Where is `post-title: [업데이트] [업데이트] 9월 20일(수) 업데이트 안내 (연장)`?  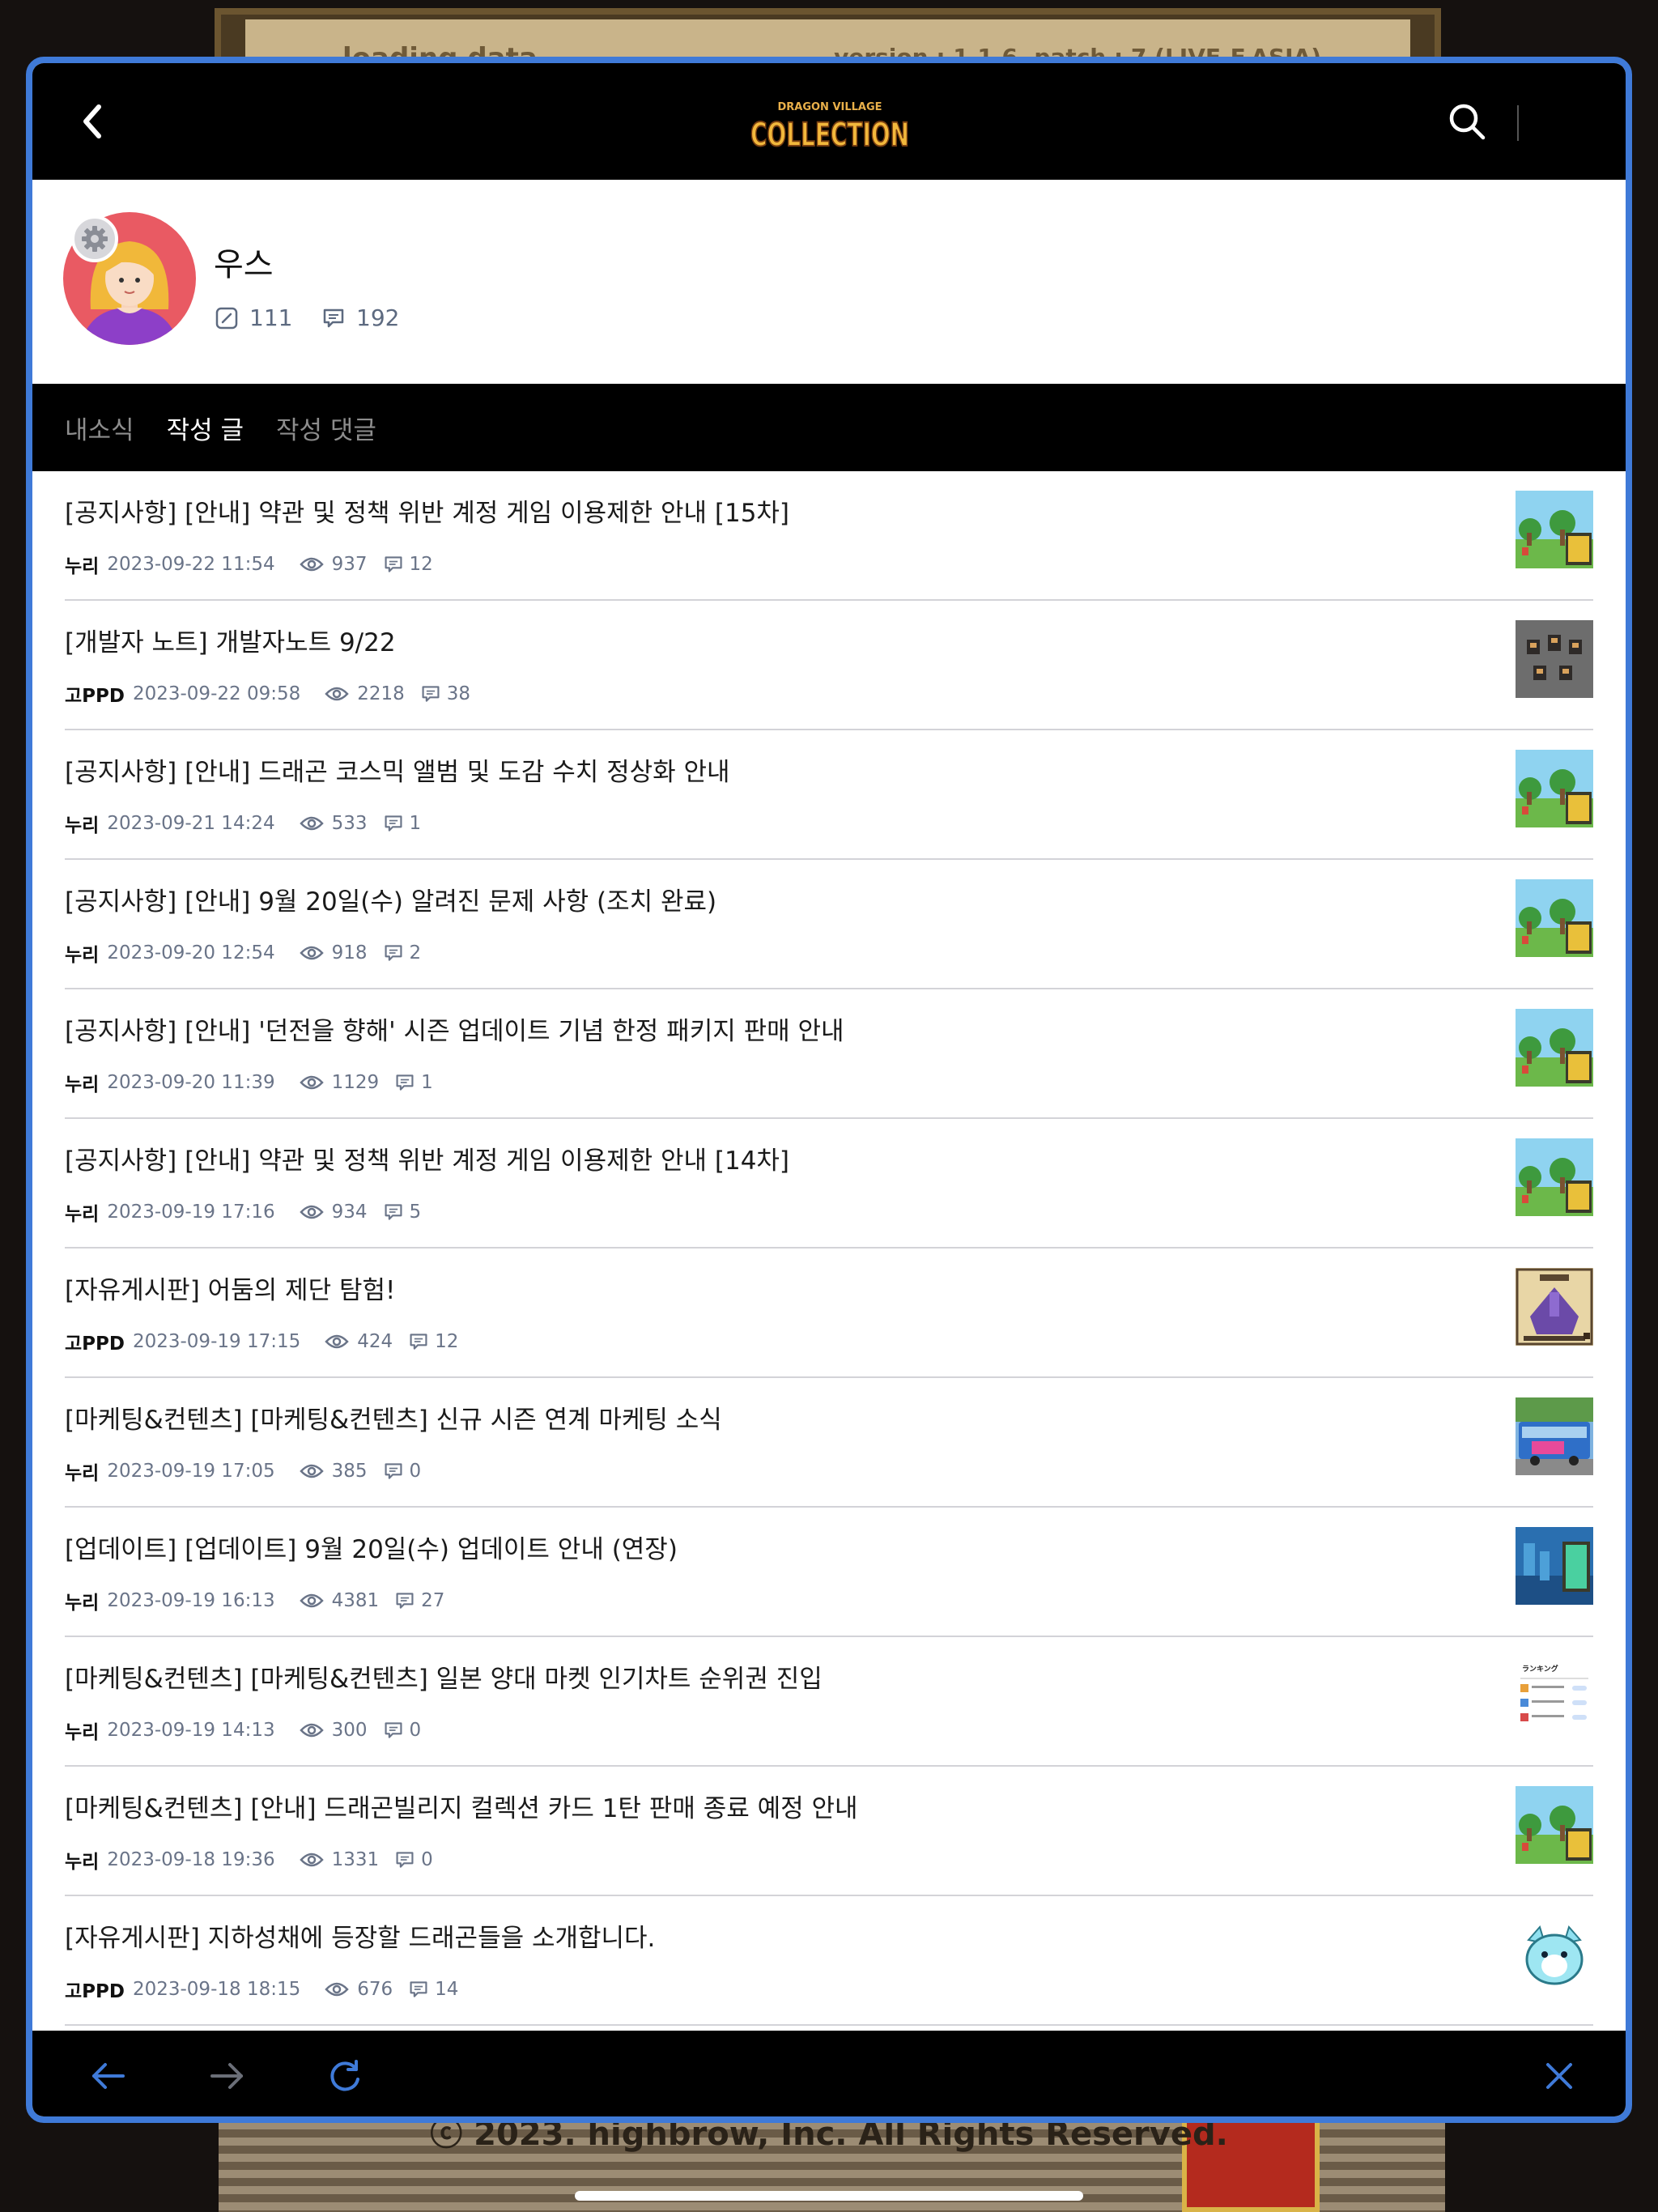
post-title: [업데이트] [업데이트] 9월 20일(수) 업데이트 안내 (연장) is located at coordinates (371, 1547).